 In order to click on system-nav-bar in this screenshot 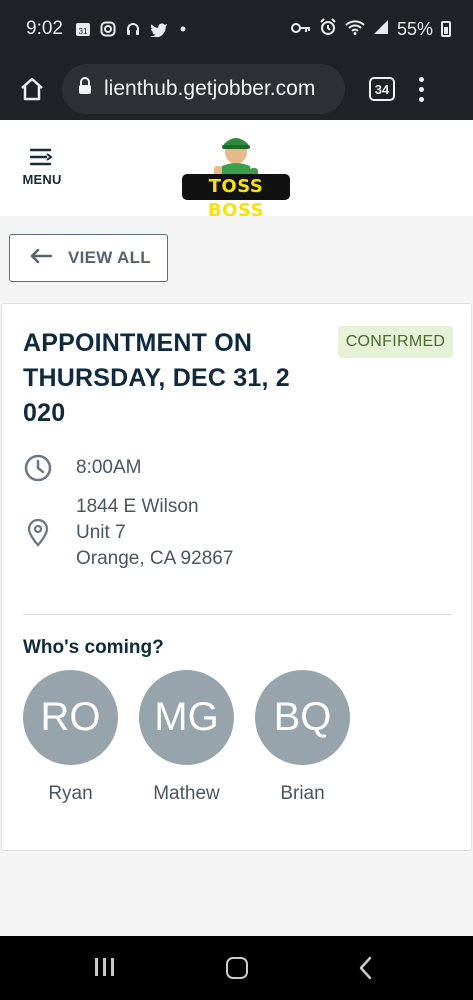, I will do `click(236, 968)`.